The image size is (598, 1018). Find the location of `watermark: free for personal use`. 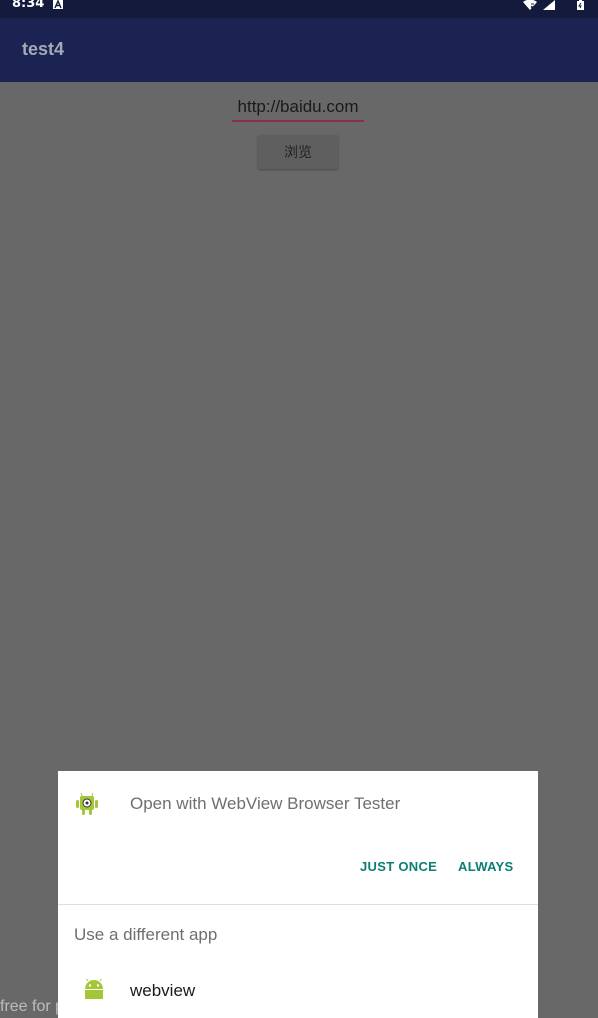

watermark: free for personal use is located at coordinates (73, 1006).